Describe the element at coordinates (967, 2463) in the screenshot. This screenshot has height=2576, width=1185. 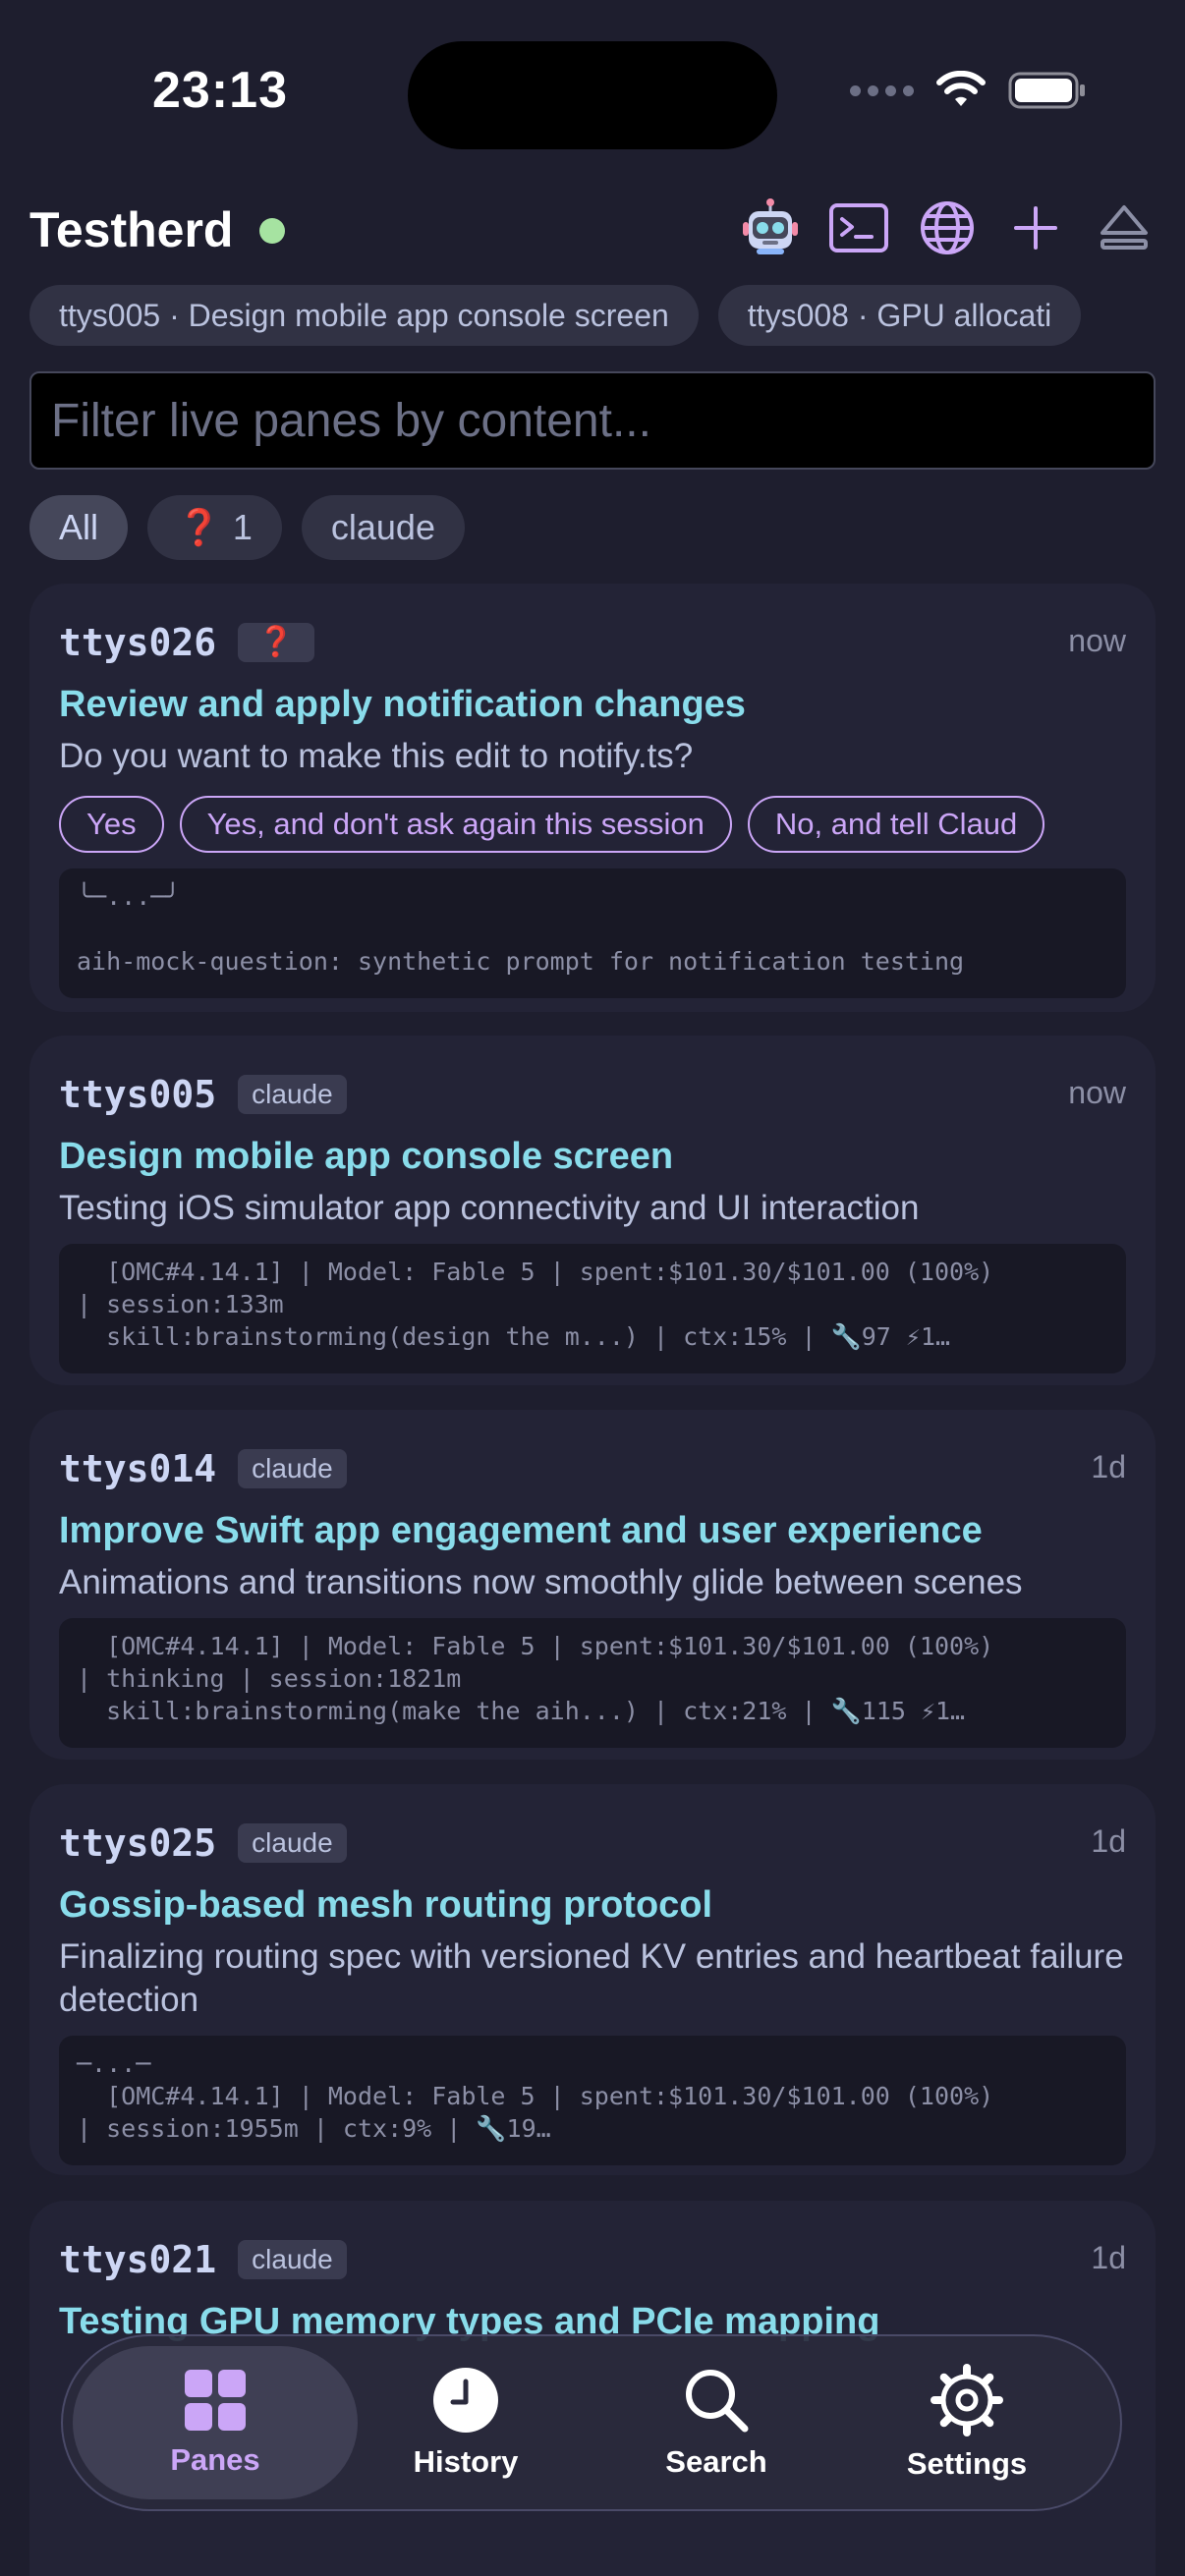
I see `tab-settings-label: Settings` at that location.